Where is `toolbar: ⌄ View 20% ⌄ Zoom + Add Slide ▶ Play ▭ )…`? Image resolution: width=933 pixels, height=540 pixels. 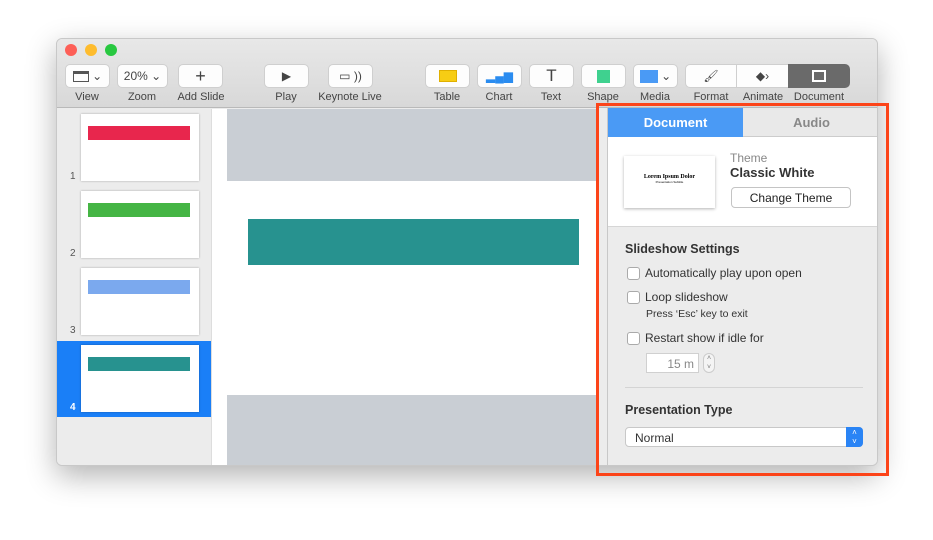
toolbar: ⌄ View 20% ⌄ Zoom + Add Slide ▶ Play ▭ )… is located at coordinates (467, 73).